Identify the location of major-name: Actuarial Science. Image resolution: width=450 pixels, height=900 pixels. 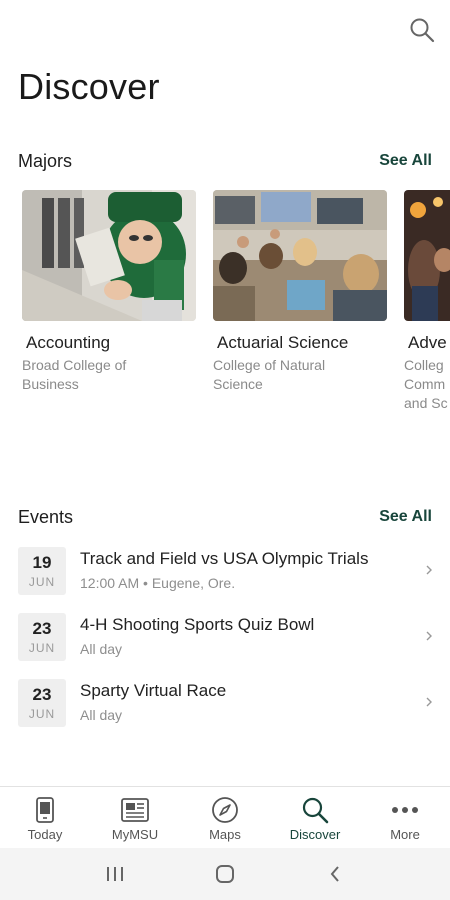
(283, 342).